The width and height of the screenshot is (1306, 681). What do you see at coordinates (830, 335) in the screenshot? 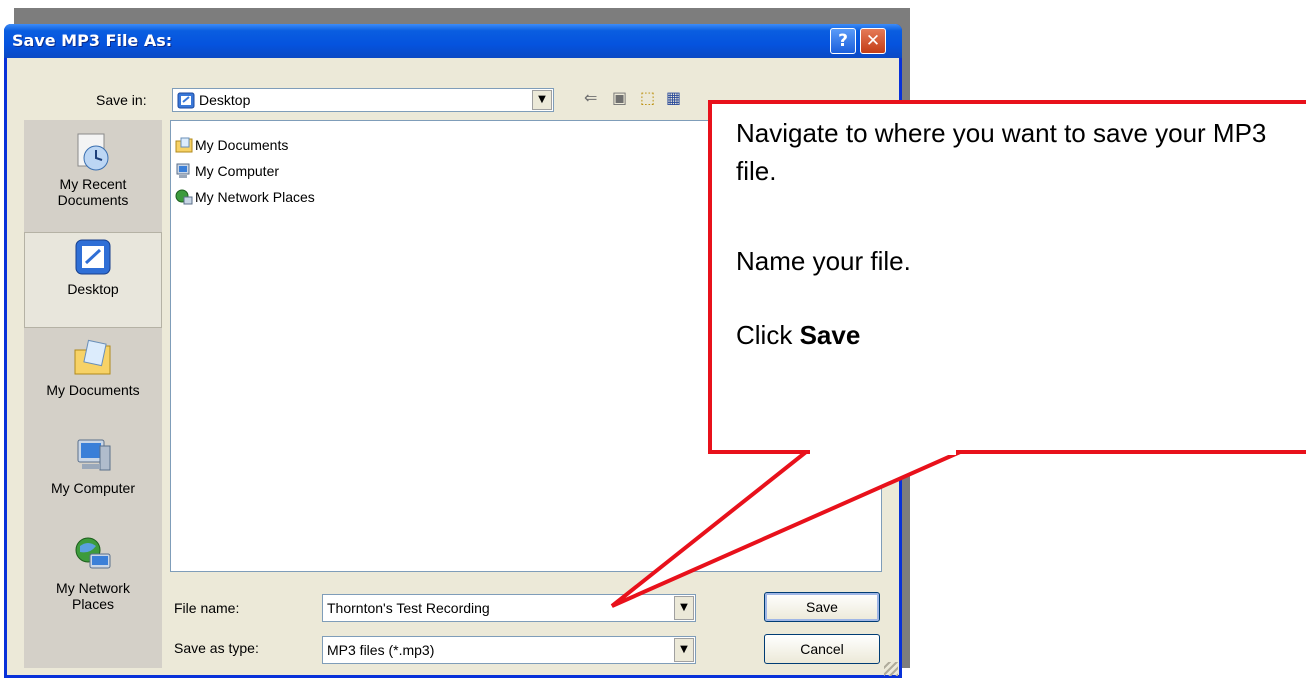
I see `callout-line-3-bold: Save` at bounding box center [830, 335].